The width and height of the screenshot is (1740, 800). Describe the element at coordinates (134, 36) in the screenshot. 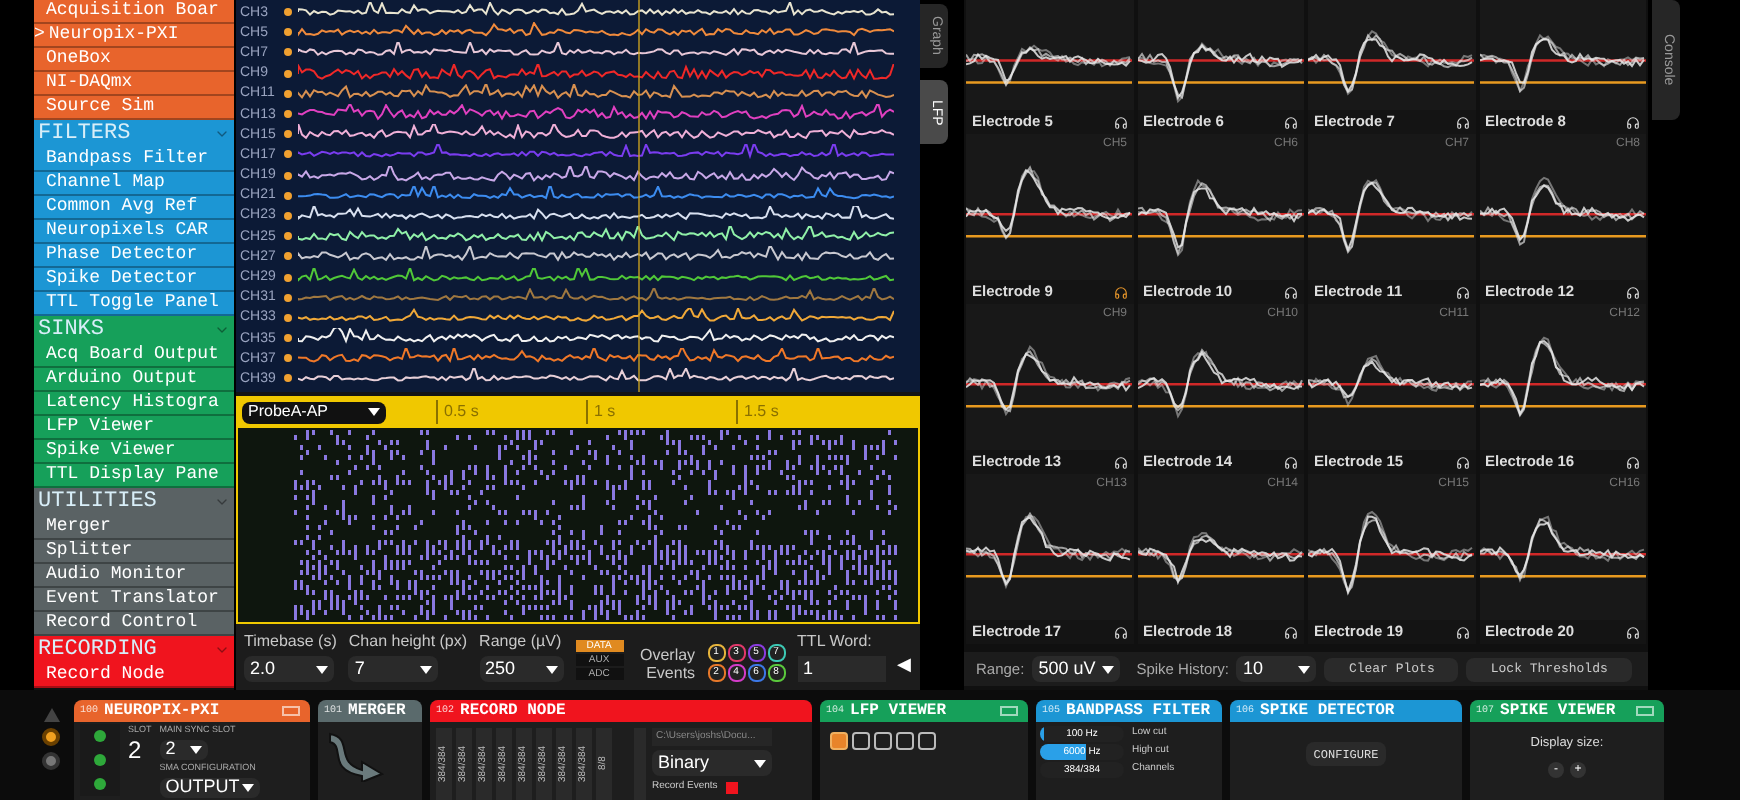

I see `processor-item: > Neuropix-PXI` at that location.